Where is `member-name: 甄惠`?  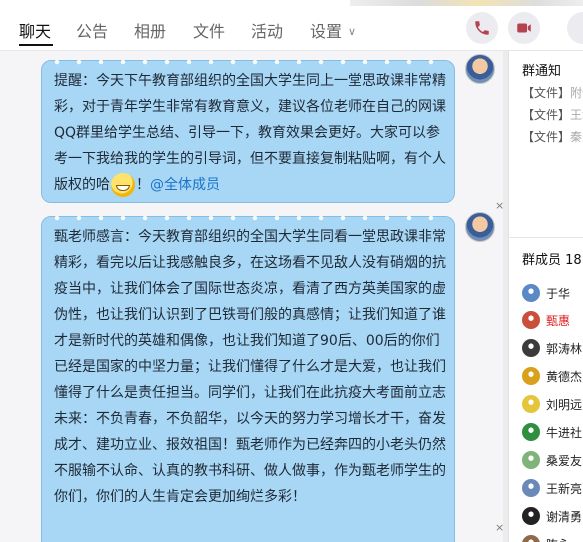 member-name: 甄惠 is located at coordinates (558, 320).